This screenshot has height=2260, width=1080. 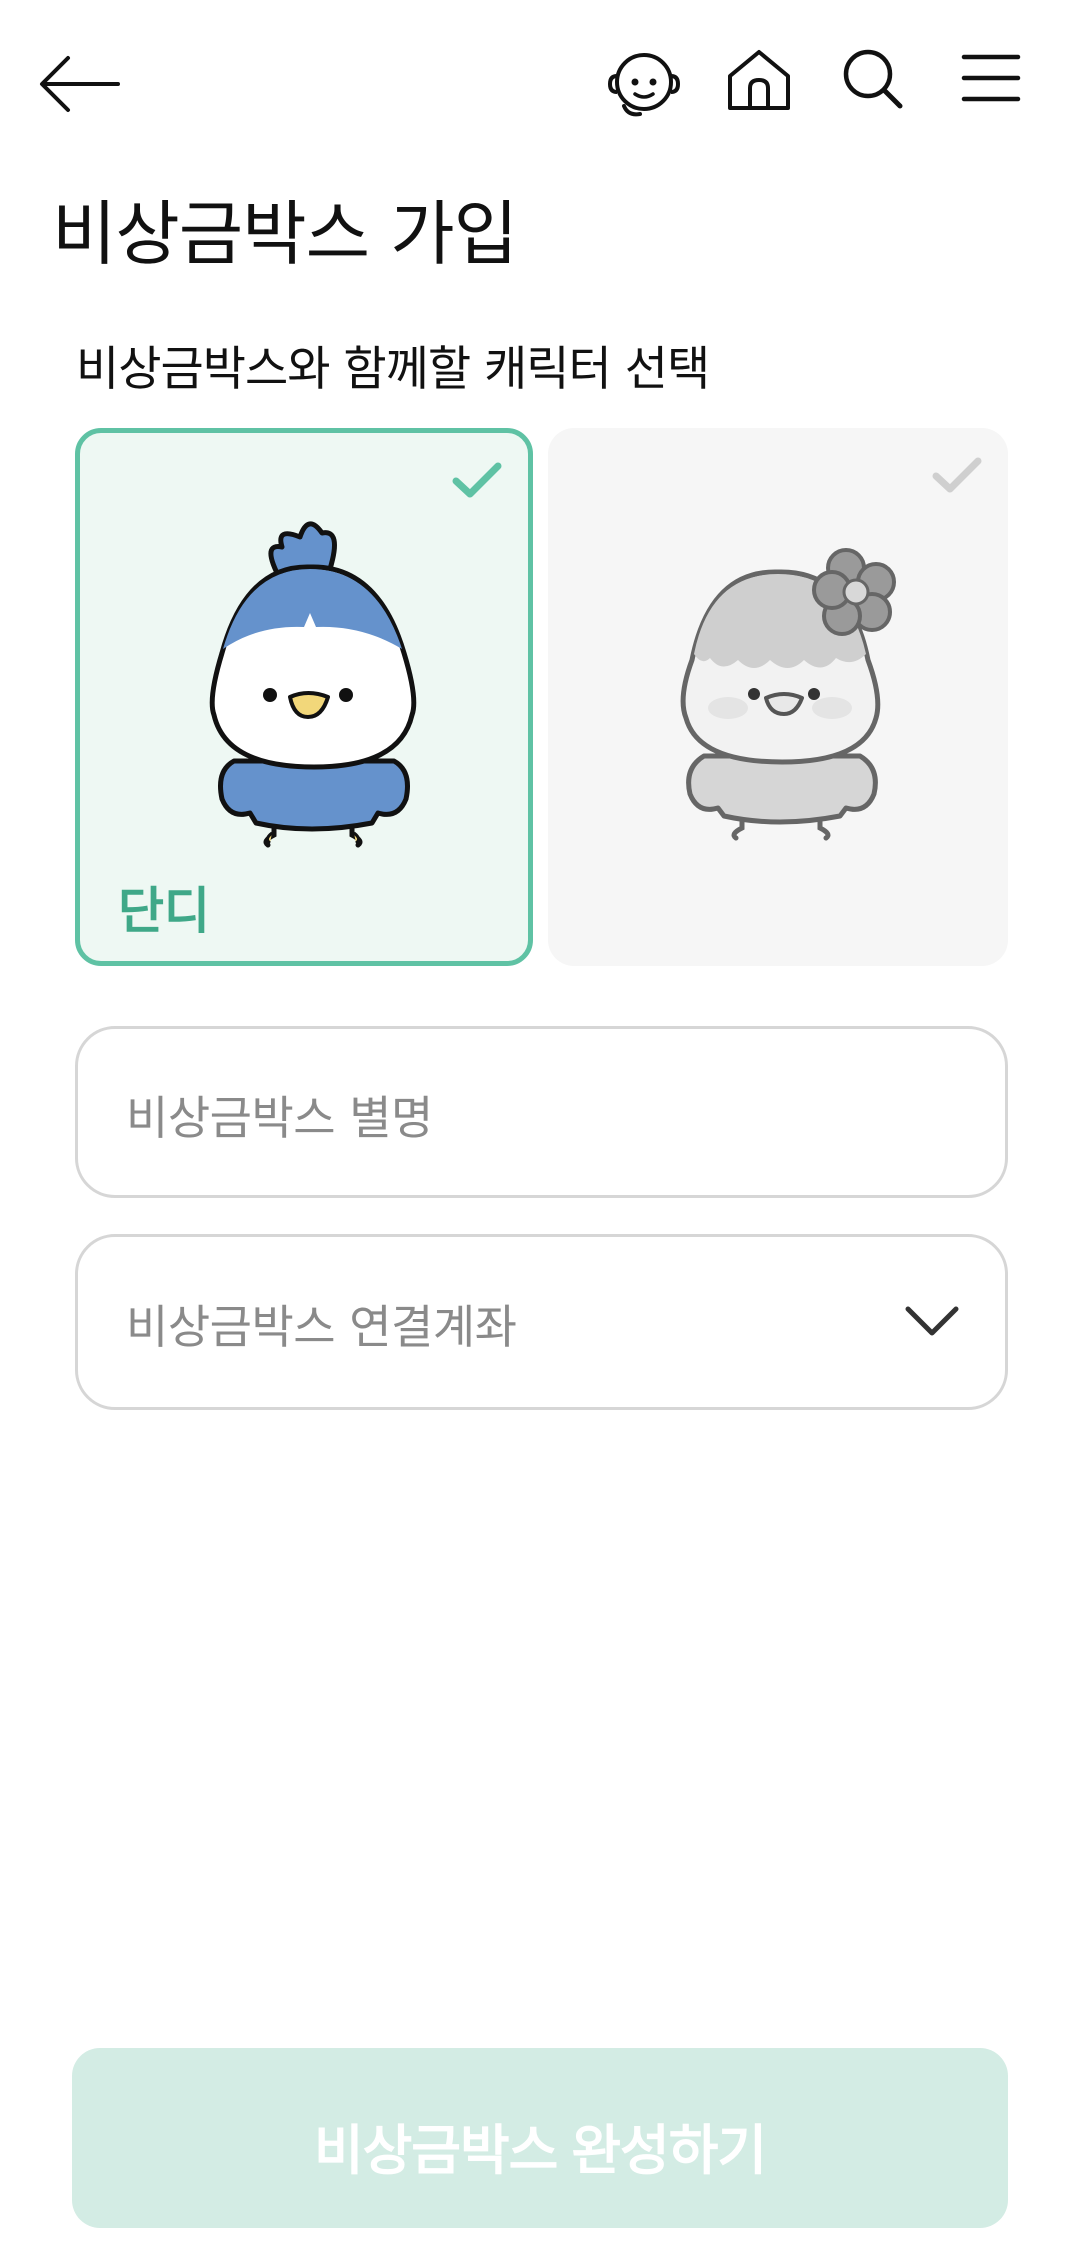 I want to click on hamburger-menu-icon, so click(x=991, y=78).